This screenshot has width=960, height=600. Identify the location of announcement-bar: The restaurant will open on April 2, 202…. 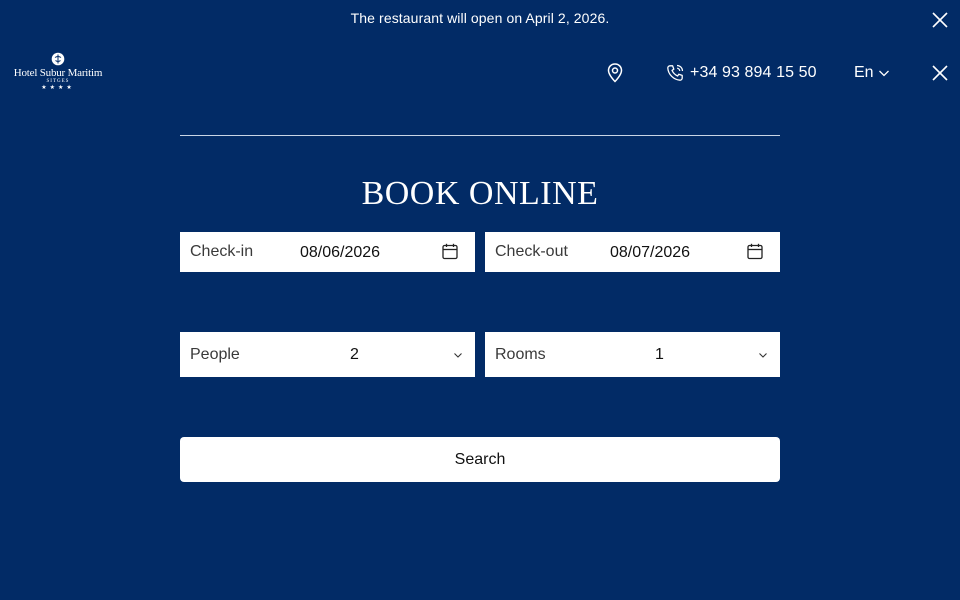
(480, 19).